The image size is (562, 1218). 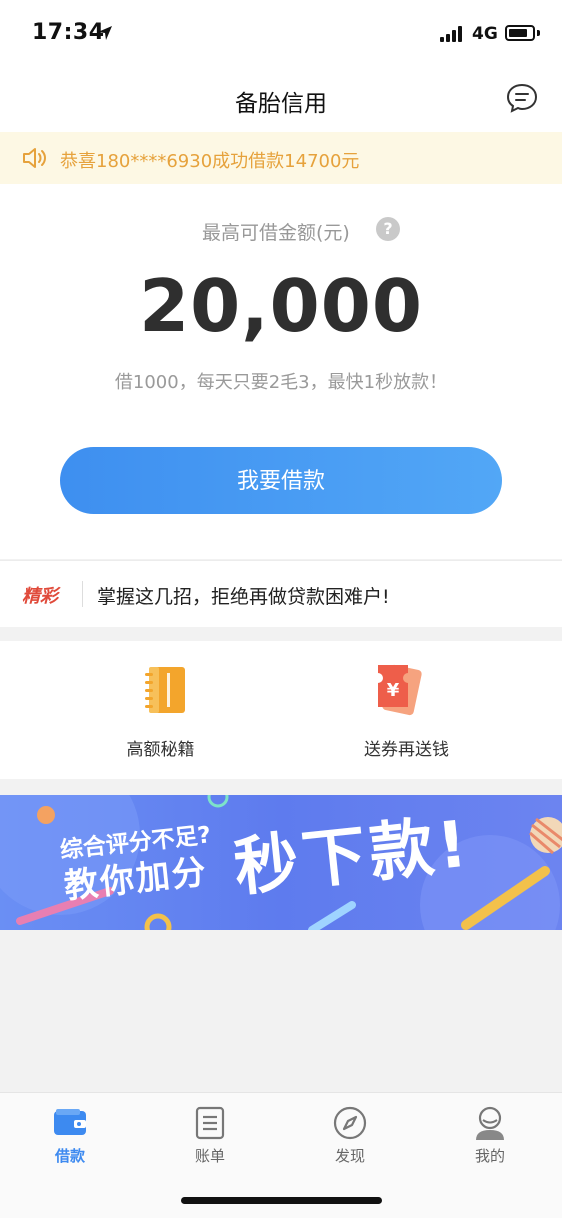 What do you see at coordinates (276, 233) in the screenshot?
I see `limit-label: 最高可借金额(元)` at bounding box center [276, 233].